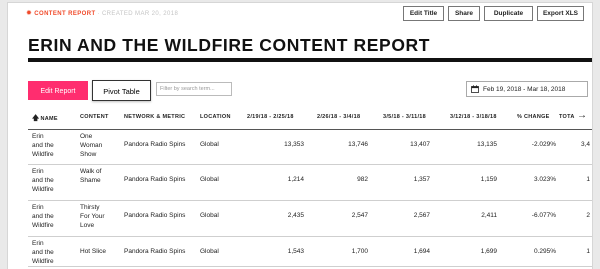 The image size is (600, 269). What do you see at coordinates (90, 180) in the screenshot?
I see `cell-content: Shame` at bounding box center [90, 180].